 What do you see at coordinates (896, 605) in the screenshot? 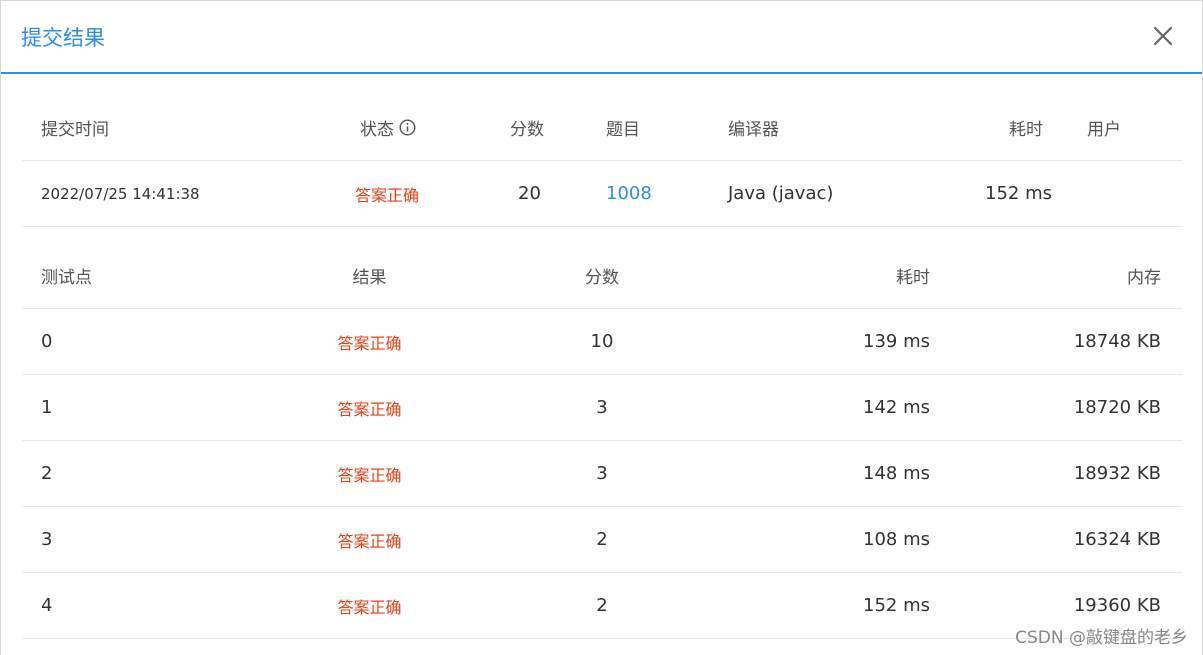
I see `case-cost: 152 ms` at bounding box center [896, 605].